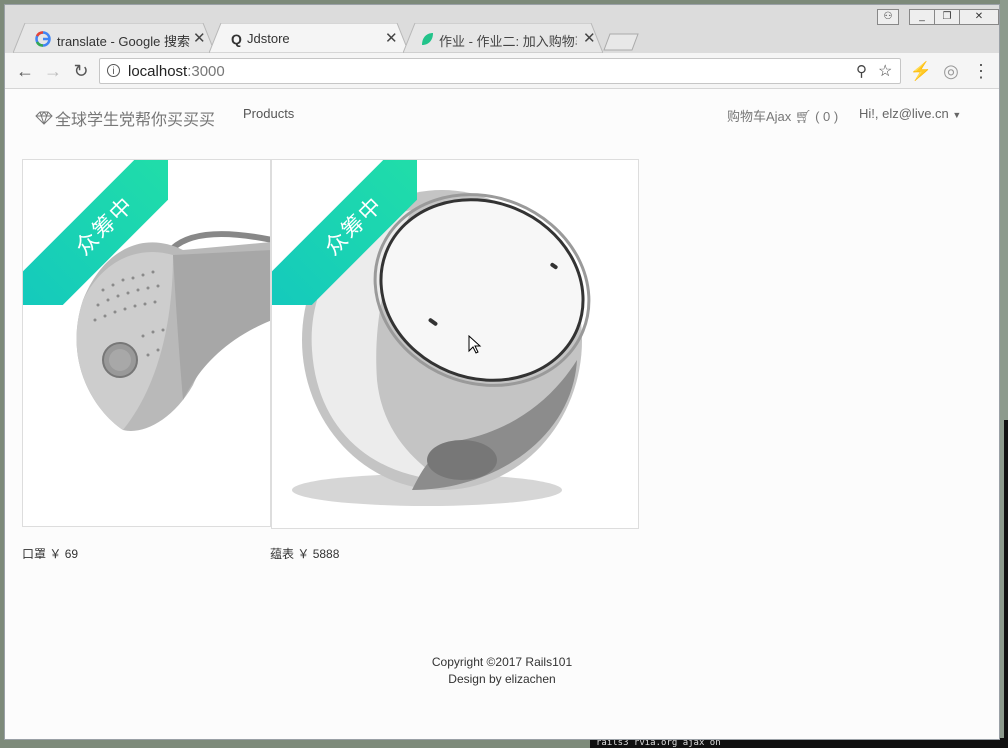 The image size is (1008, 748). I want to click on product-card: 众筹中, so click(146, 343).